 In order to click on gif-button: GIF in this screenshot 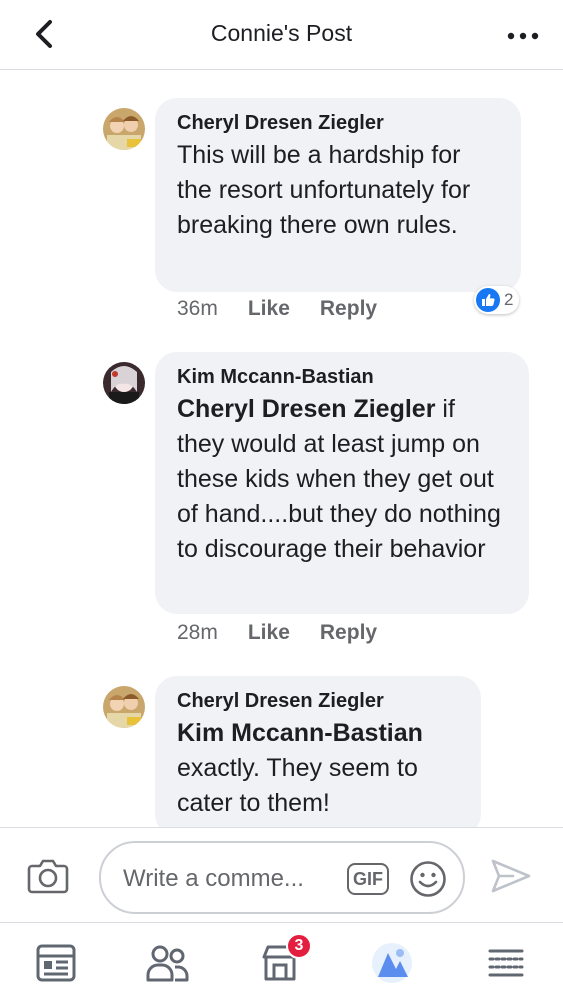, I will do `click(368, 879)`.